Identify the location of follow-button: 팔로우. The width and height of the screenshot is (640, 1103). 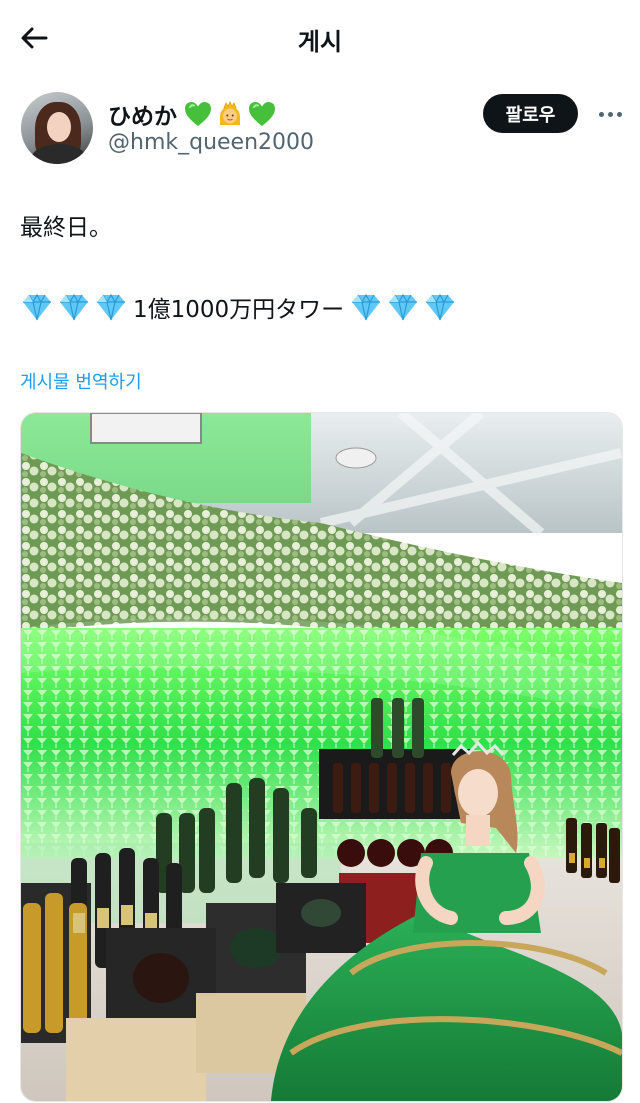
(530, 113).